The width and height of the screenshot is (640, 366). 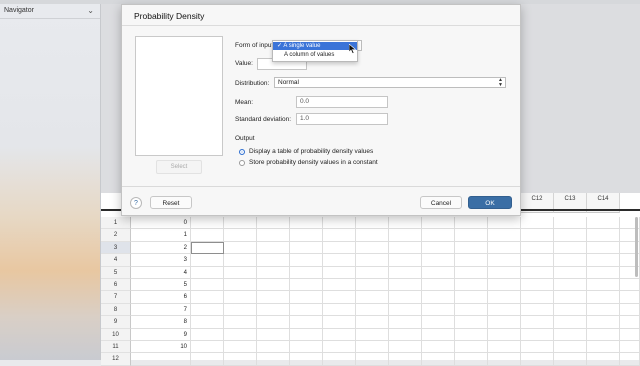 What do you see at coordinates (490, 202) in the screenshot?
I see `ok-button: OK` at bounding box center [490, 202].